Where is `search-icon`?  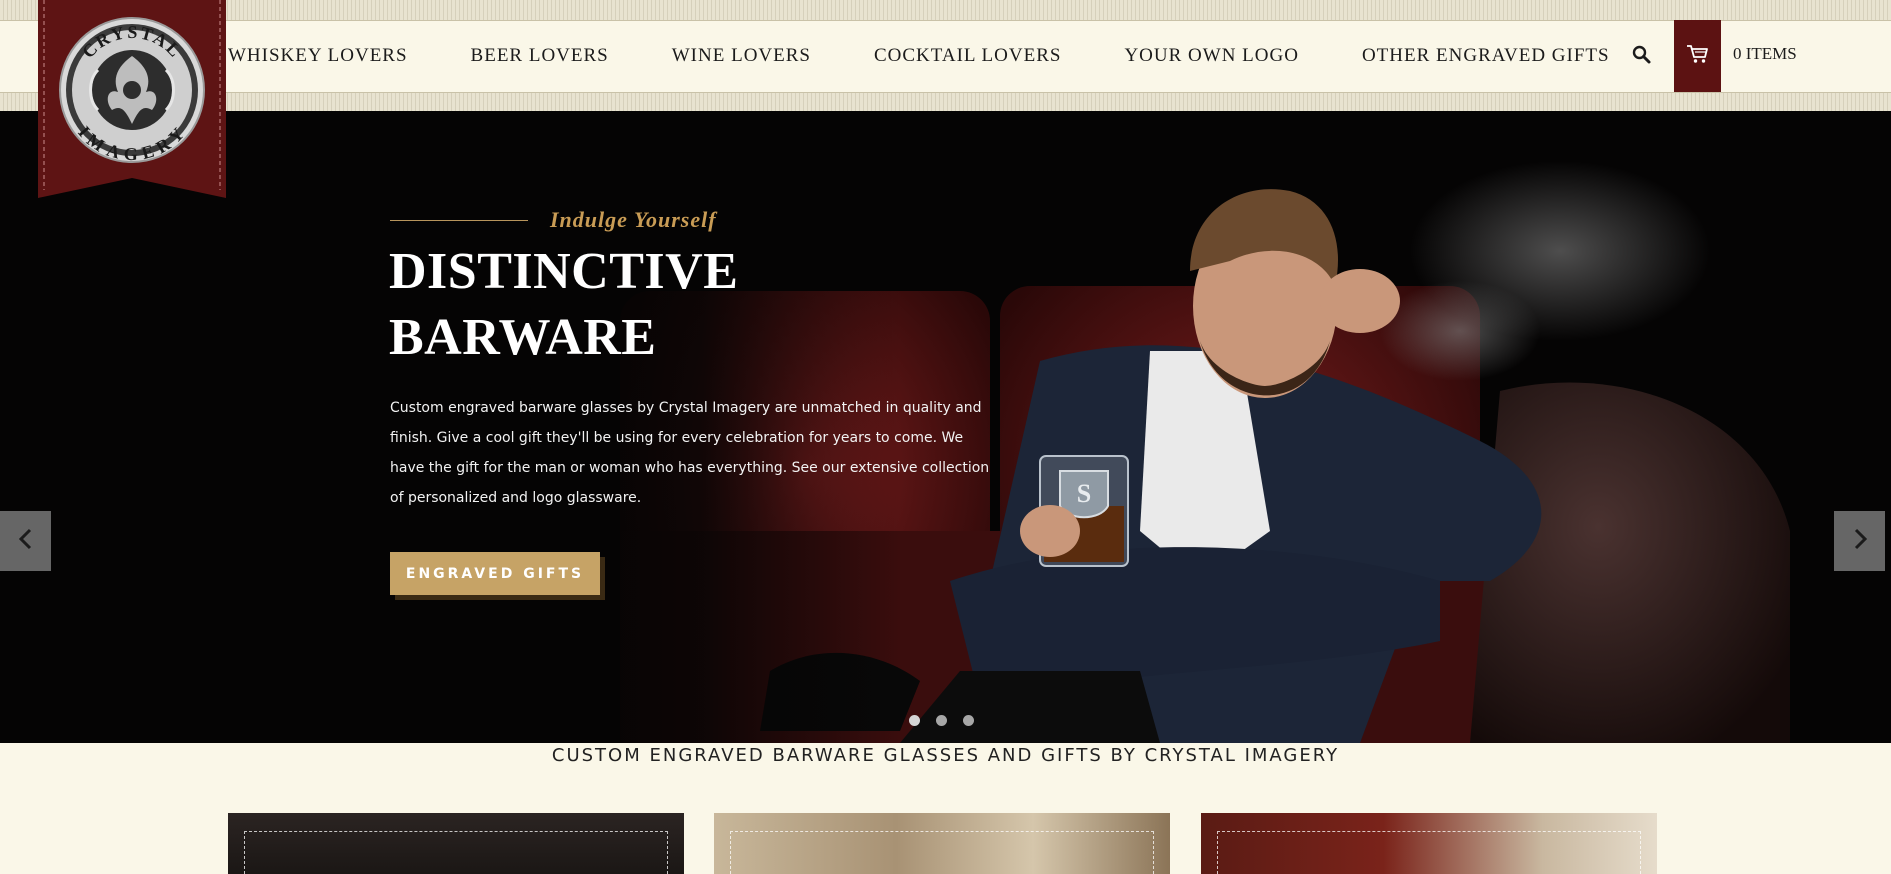 search-icon is located at coordinates (1642, 55).